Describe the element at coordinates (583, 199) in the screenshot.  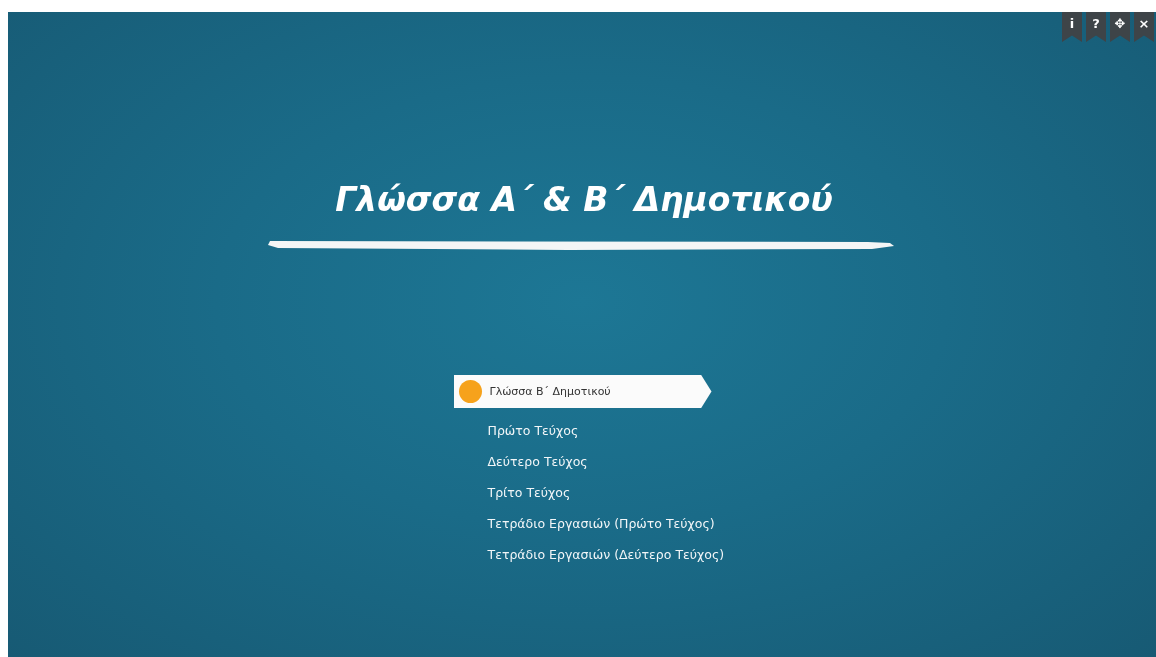
I see `page-title: Γλώσσα Α΄ & Β΄ Δημοτικού` at that location.